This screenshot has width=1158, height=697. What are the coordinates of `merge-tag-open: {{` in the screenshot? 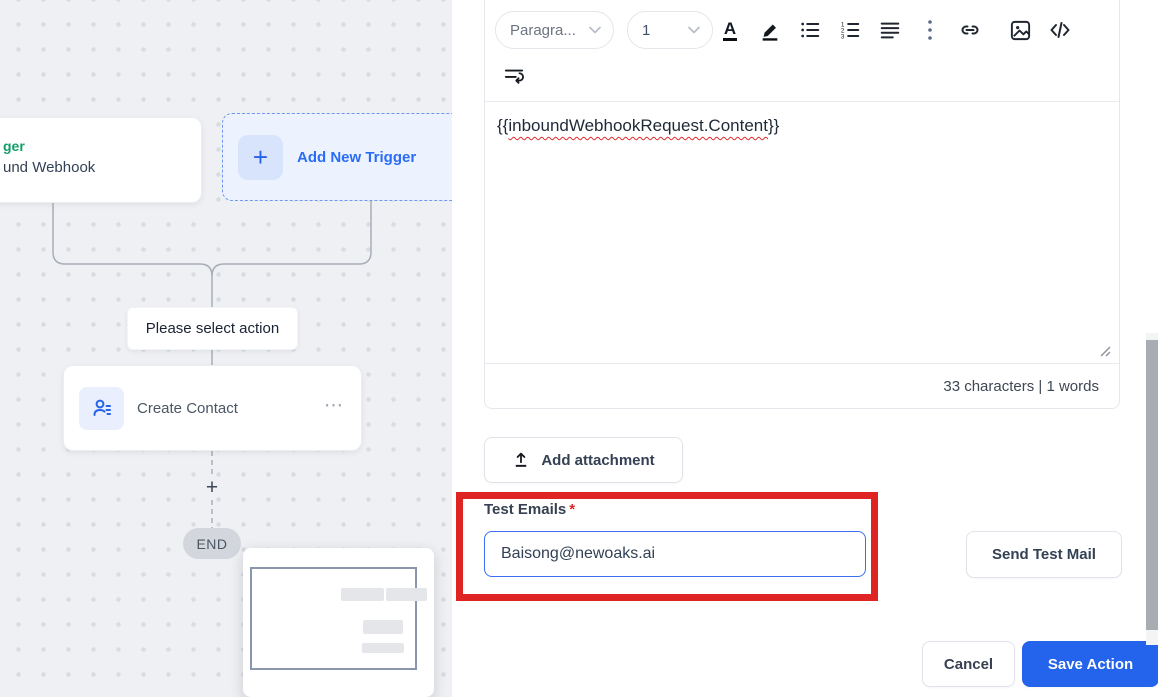 It's located at (503, 125).